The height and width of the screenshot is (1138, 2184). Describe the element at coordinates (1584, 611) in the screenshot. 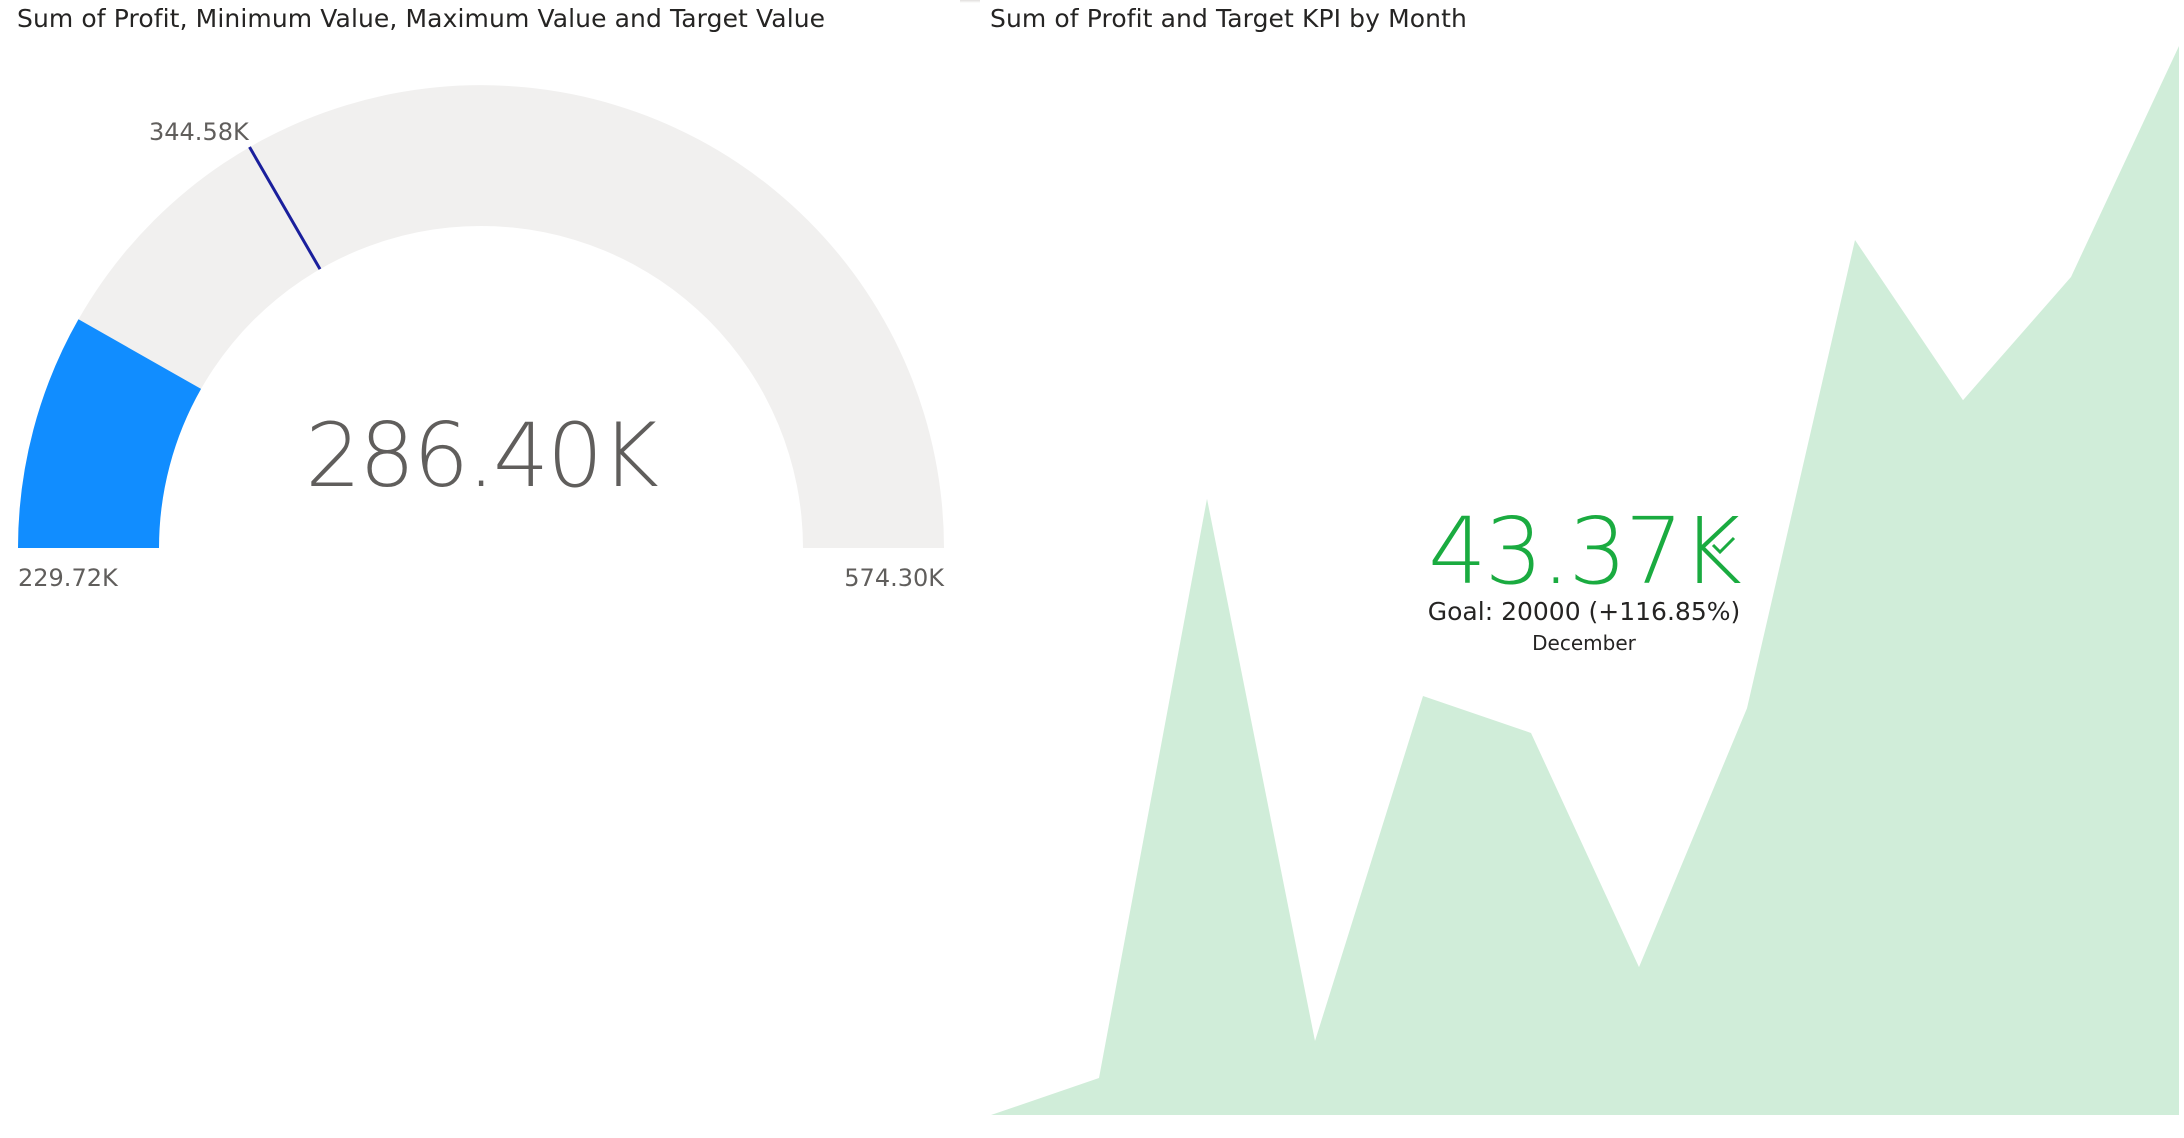

I see `kpi-goal-label: Goal: 20000 (+116.85%)` at that location.